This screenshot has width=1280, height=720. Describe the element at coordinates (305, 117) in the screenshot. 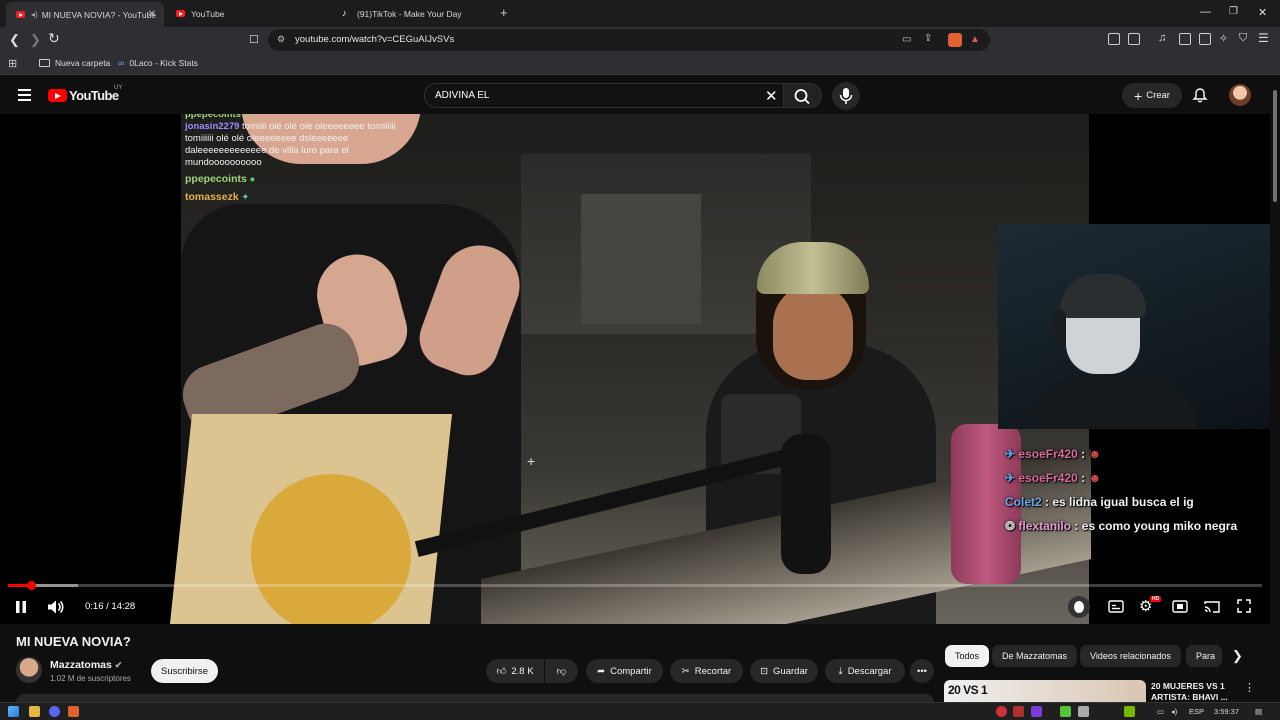

I see `chat-message: ppepecoints ●` at that location.